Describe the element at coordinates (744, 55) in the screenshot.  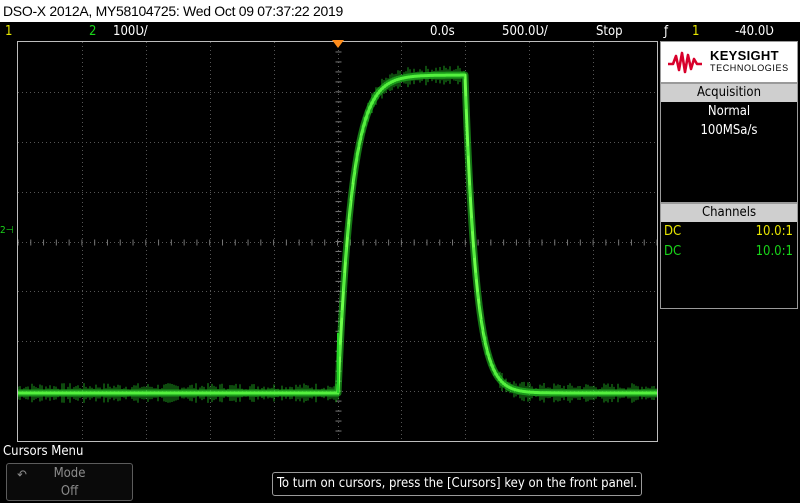
I see `logo-text-keysight: KEYSIGHT` at that location.